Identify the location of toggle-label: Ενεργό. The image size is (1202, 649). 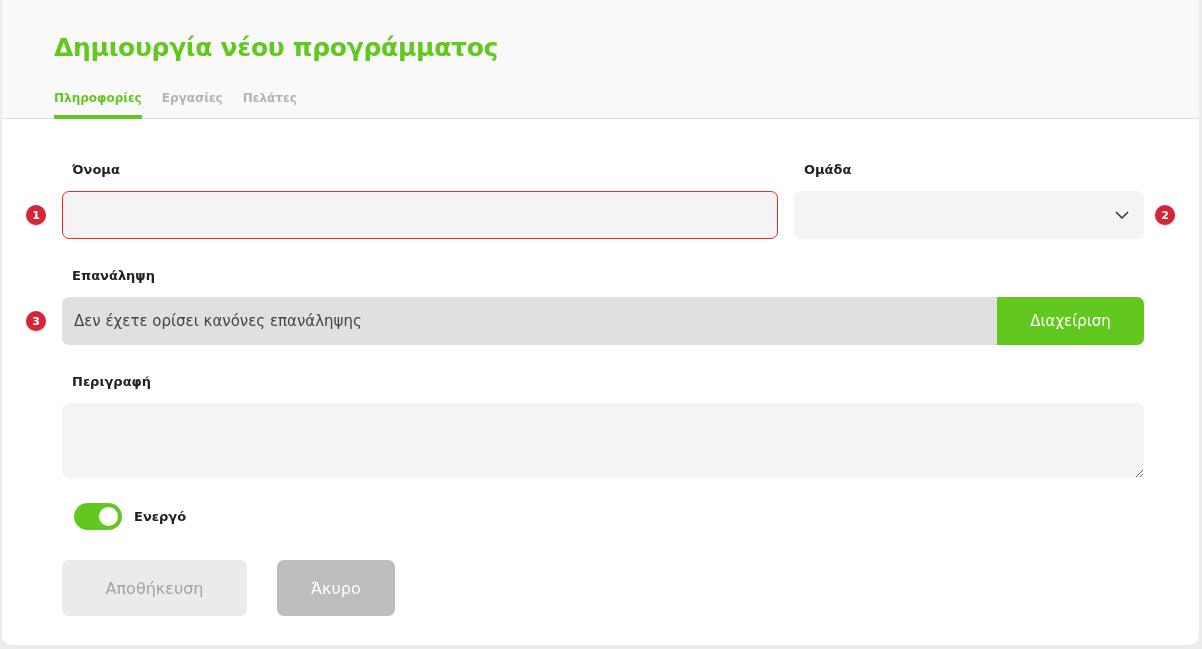
(160, 516).